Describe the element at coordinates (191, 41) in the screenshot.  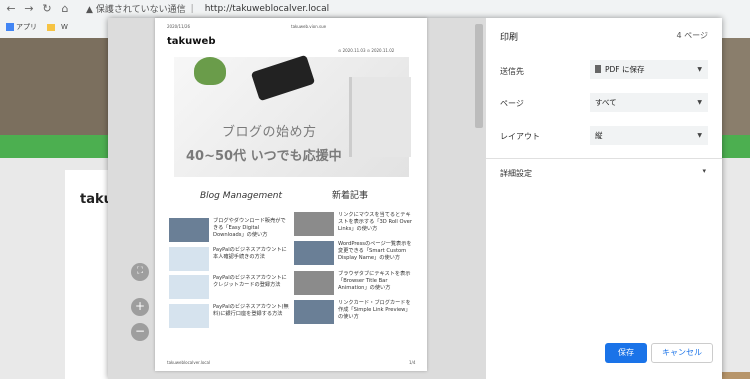
I see `page-site-title: takuweb` at that location.